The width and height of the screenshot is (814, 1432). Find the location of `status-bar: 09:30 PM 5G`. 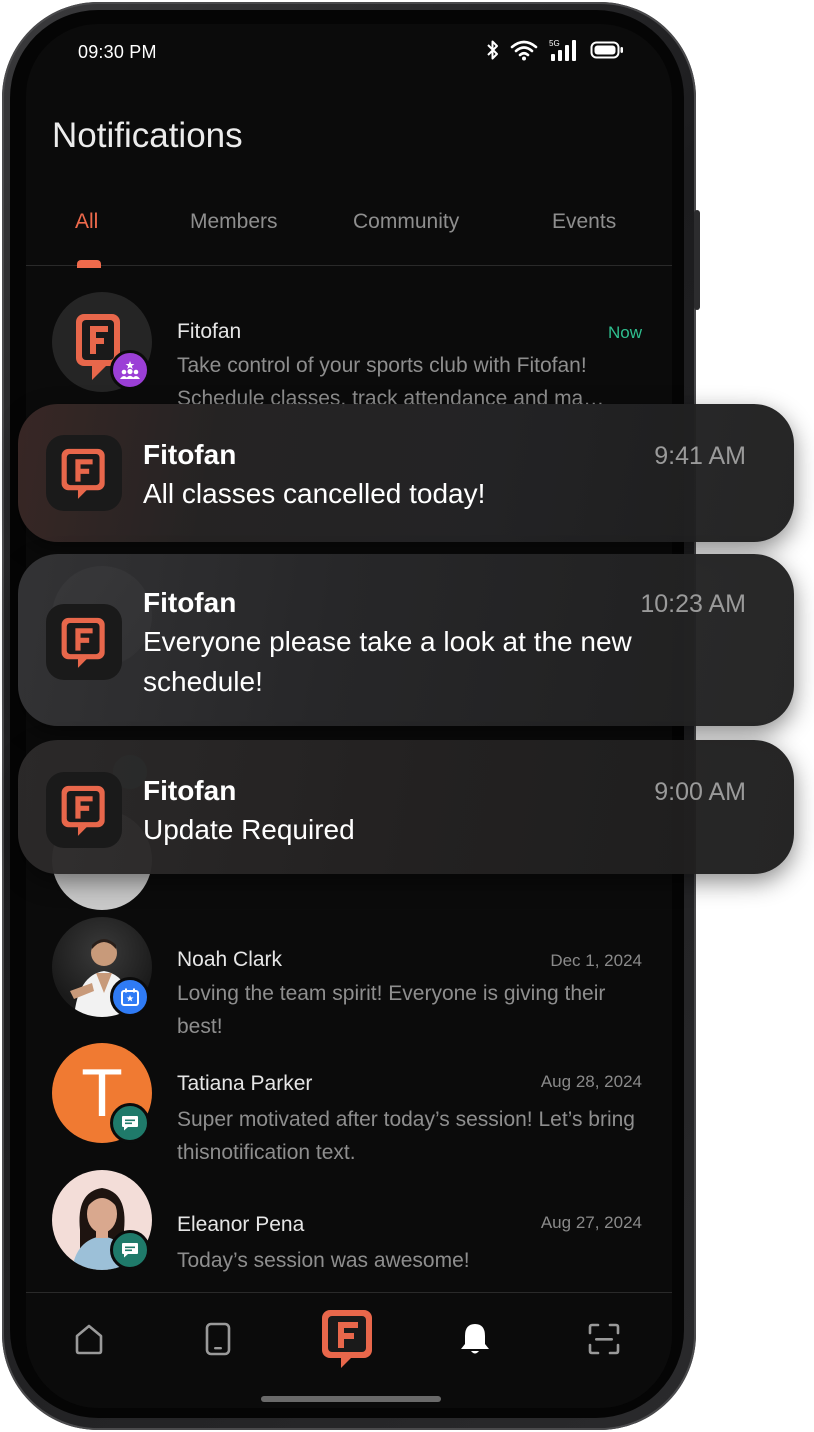

status-bar: 09:30 PM 5G is located at coordinates (349, 52).